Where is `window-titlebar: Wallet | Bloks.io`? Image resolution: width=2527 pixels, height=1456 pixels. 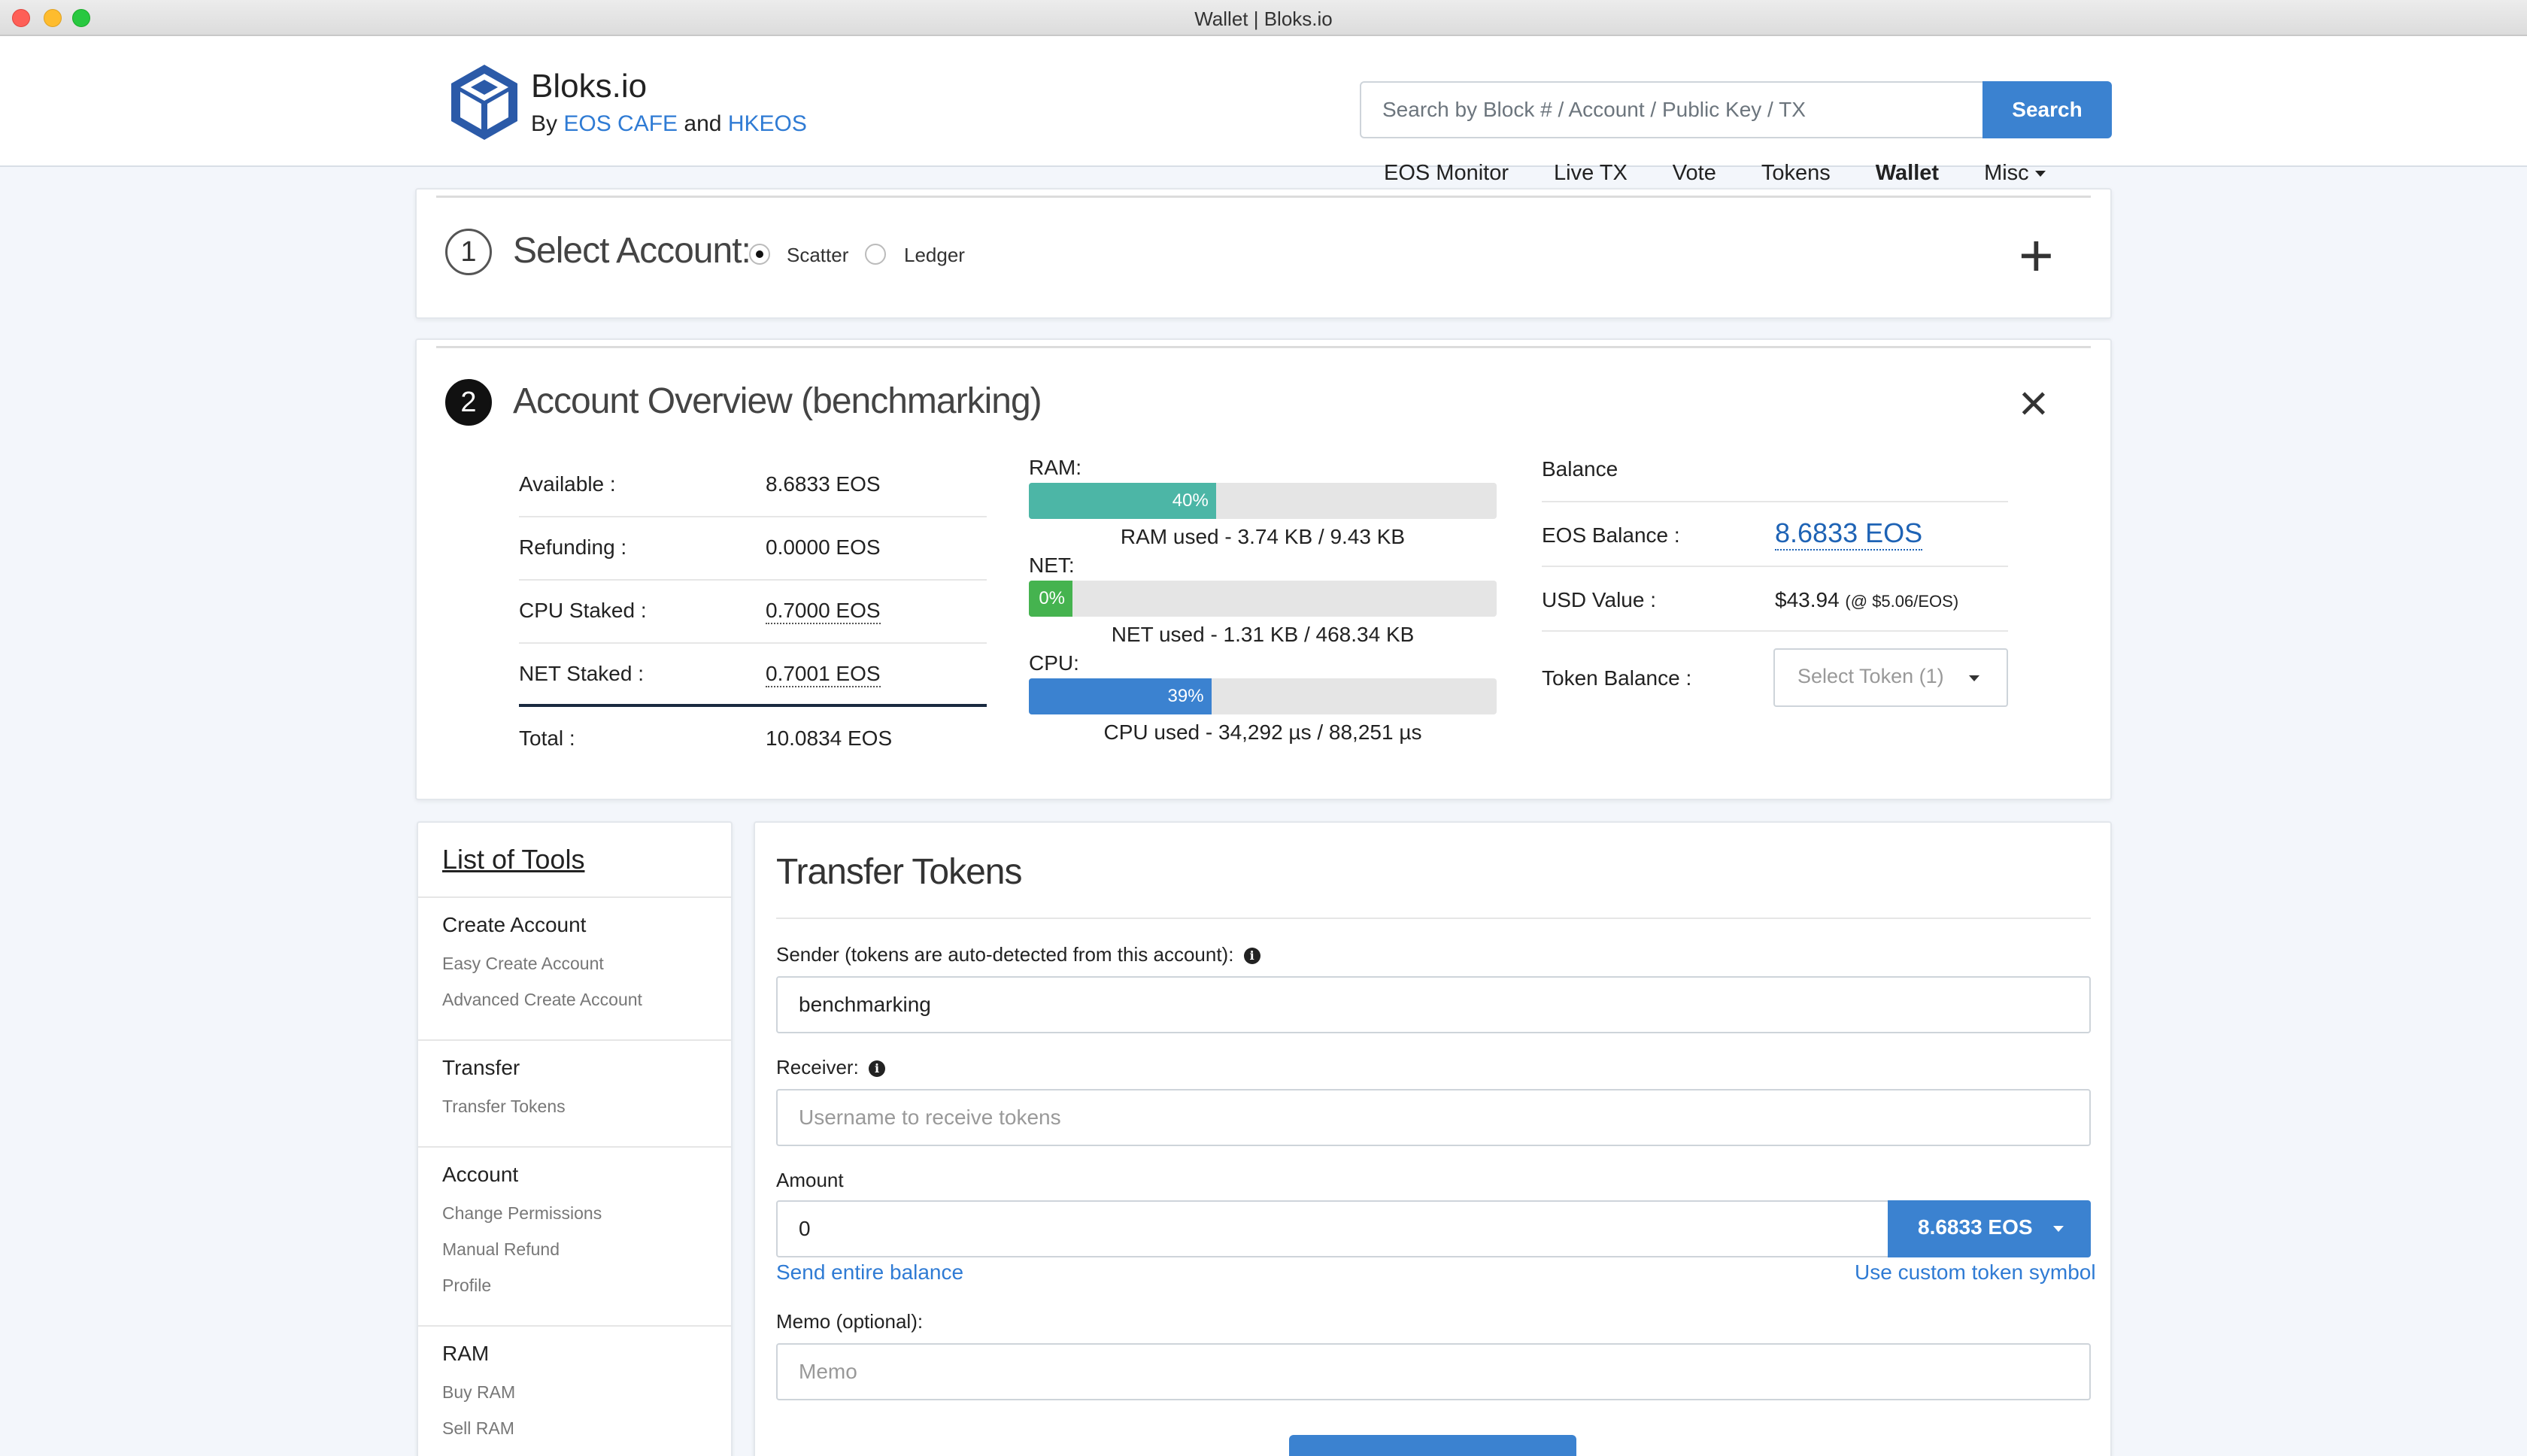 window-titlebar: Wallet | Bloks.io is located at coordinates (1263, 18).